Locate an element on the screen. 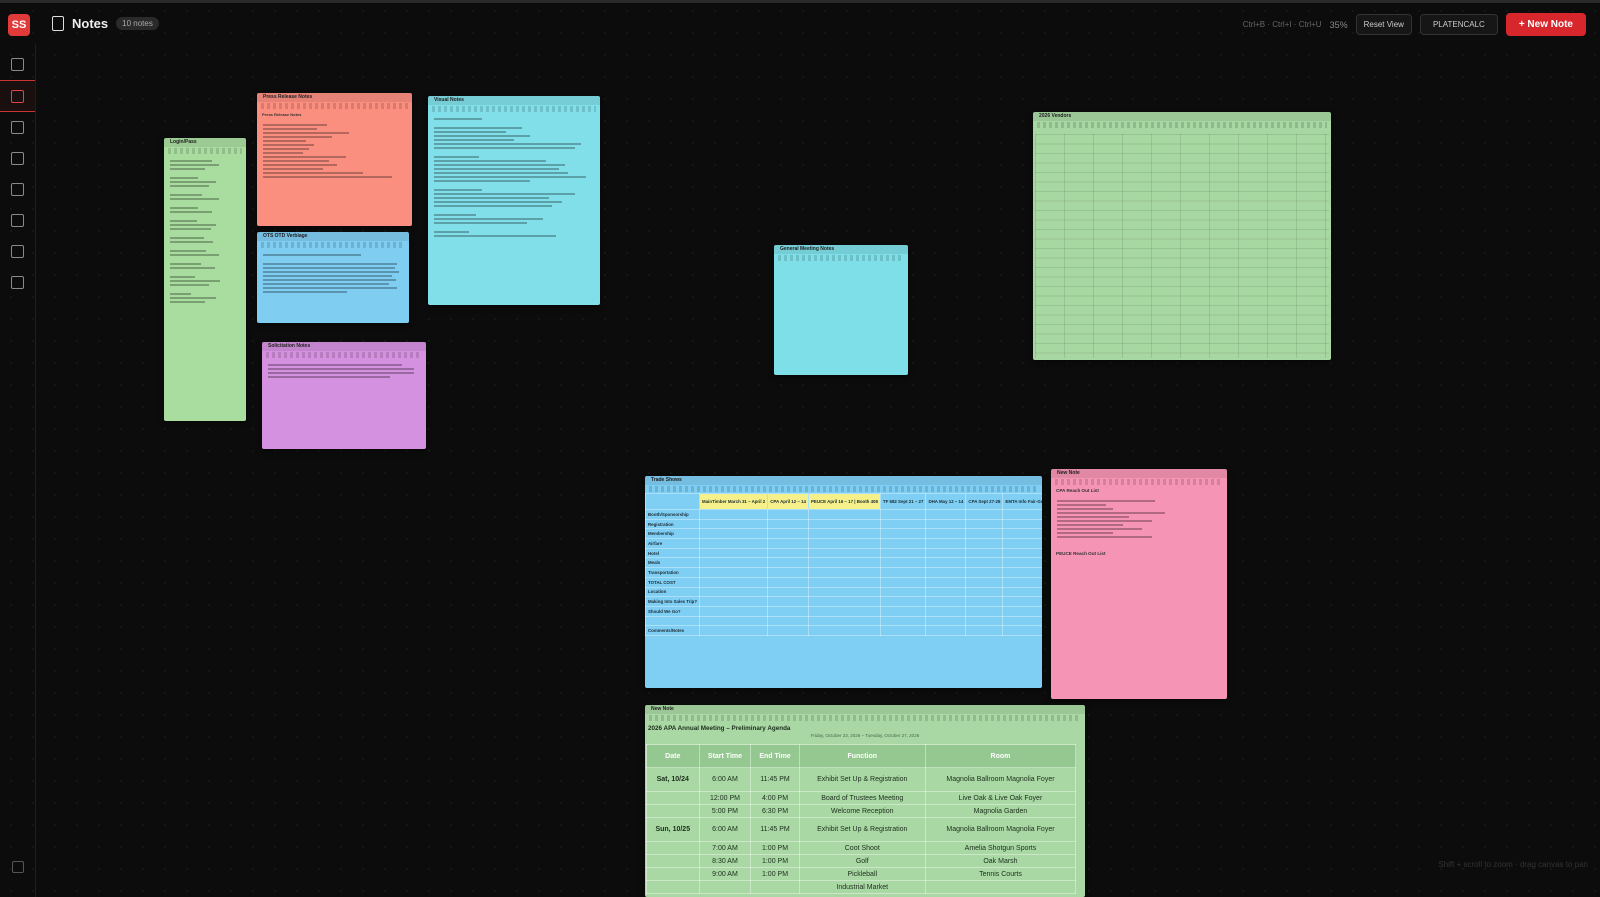  agenda-date: Sun, 10/25 is located at coordinates (673, 829).